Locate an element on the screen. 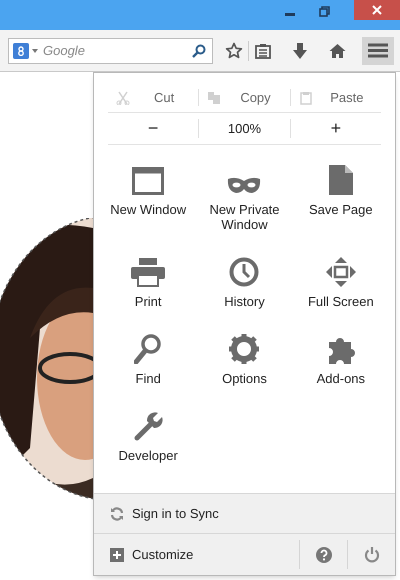 This screenshot has height=580, width=400. menu-item: Add-ons is located at coordinates (340, 358).